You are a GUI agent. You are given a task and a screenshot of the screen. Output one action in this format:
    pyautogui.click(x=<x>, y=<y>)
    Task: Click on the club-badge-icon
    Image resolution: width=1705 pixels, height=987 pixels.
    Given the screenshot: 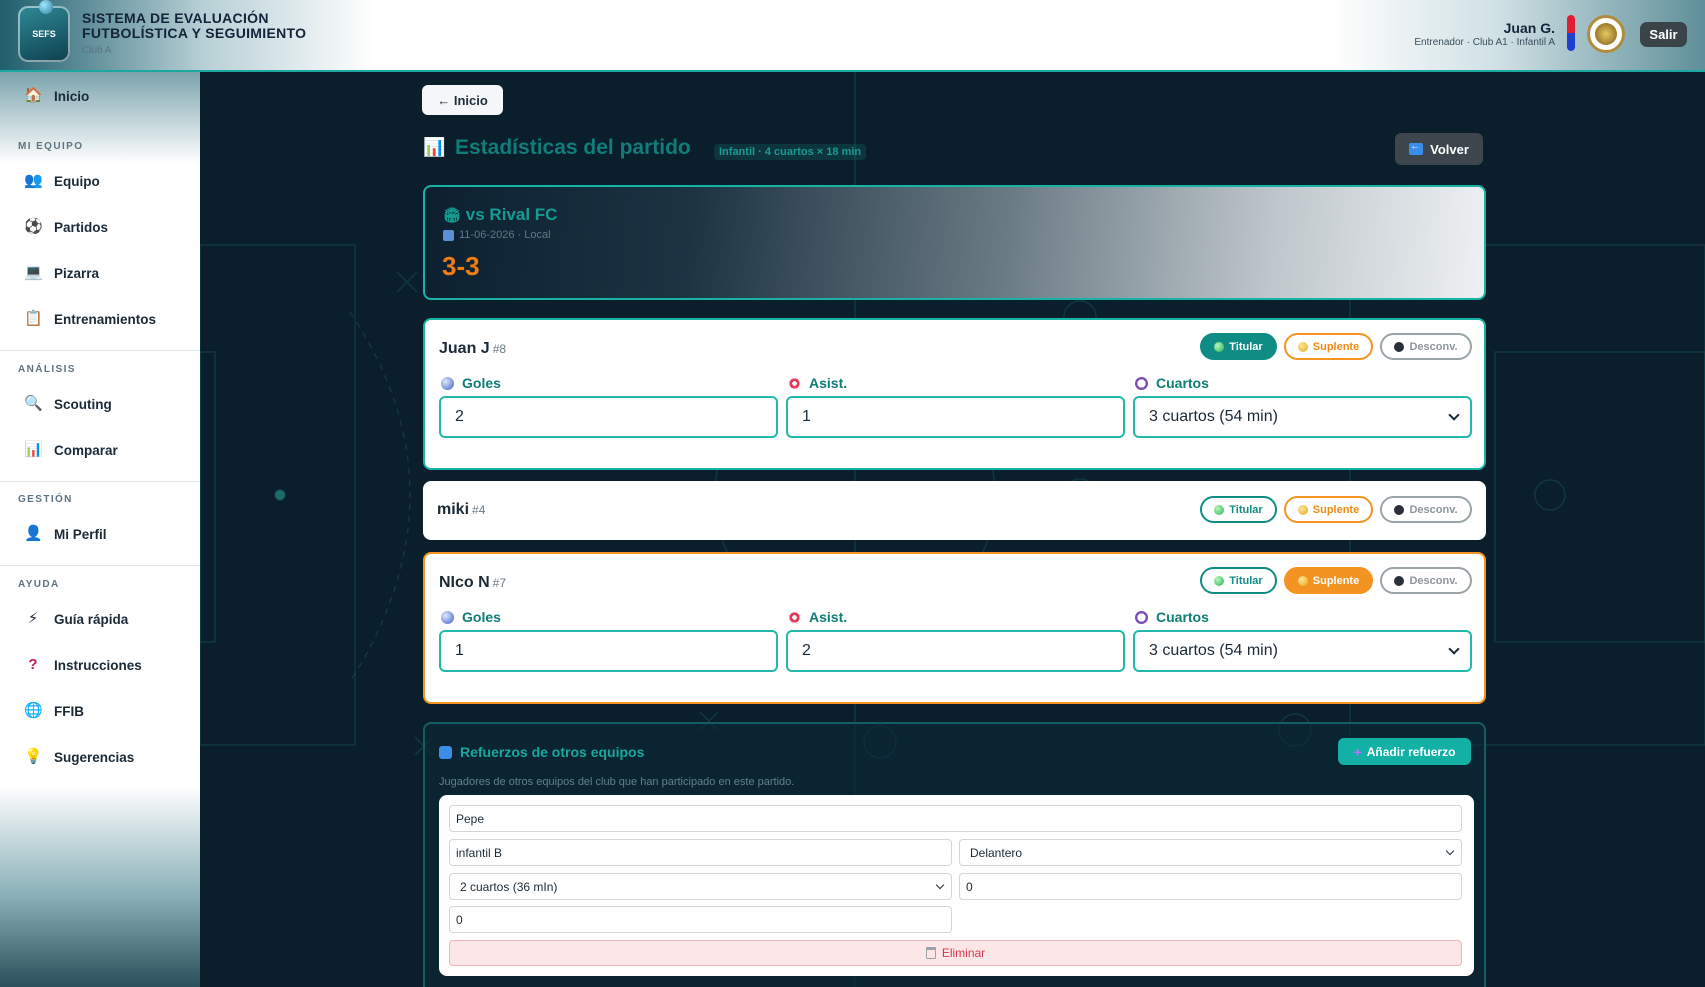 What is the action you would take?
    pyautogui.click(x=1606, y=34)
    